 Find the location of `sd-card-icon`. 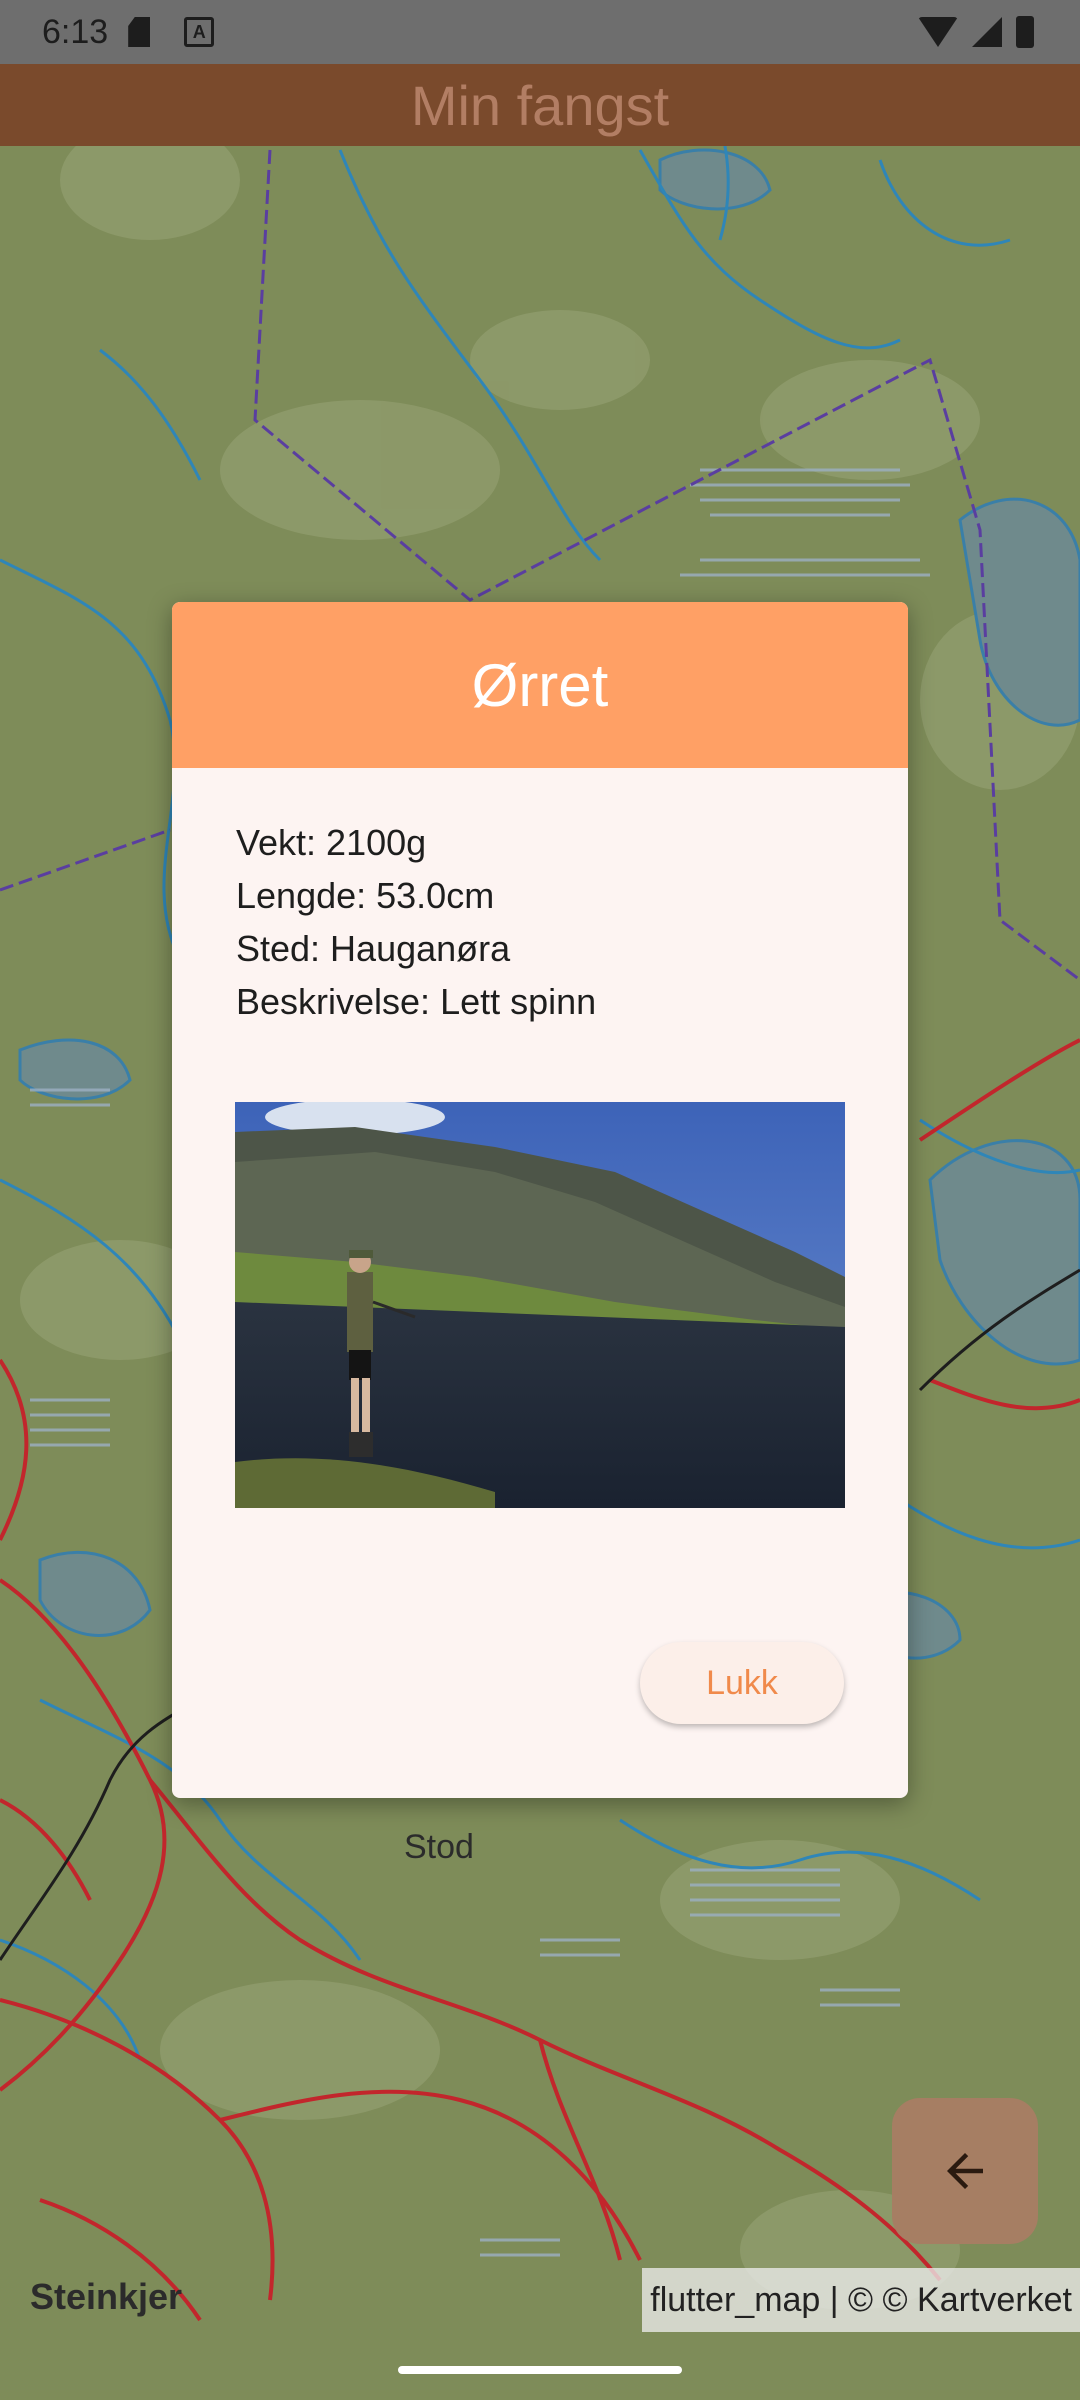

sd-card-icon is located at coordinates (139, 32).